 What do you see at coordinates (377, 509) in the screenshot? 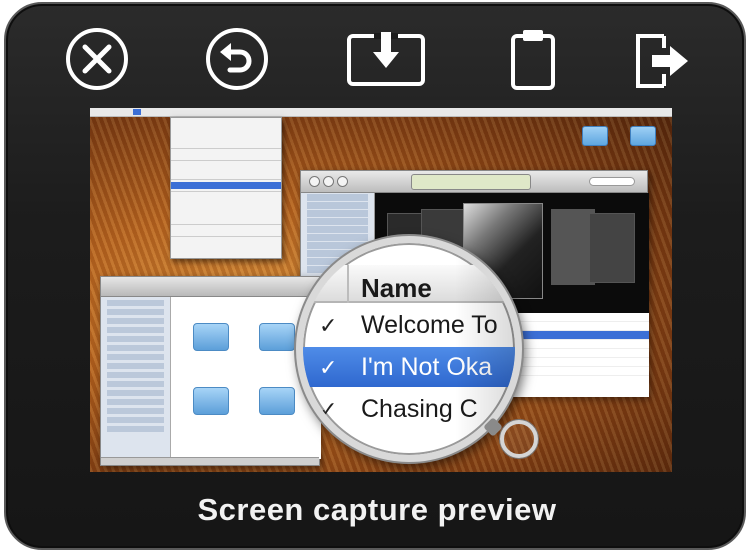
I see `preview-caption: Screen capture preview` at bounding box center [377, 509].